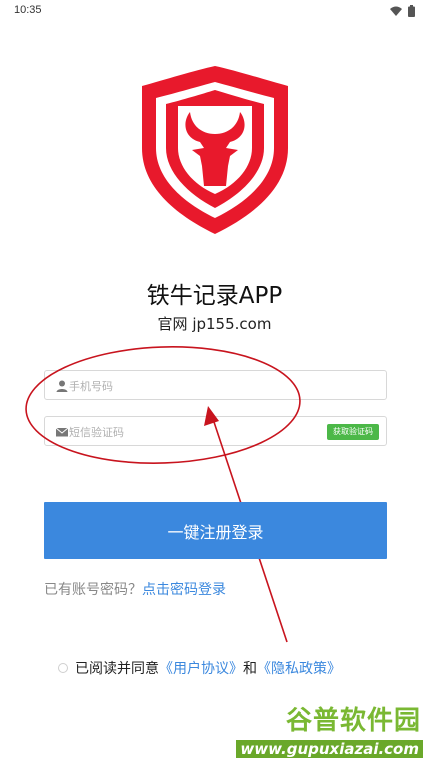  What do you see at coordinates (199, 386) in the screenshot?
I see `phone-input` at bounding box center [199, 386].